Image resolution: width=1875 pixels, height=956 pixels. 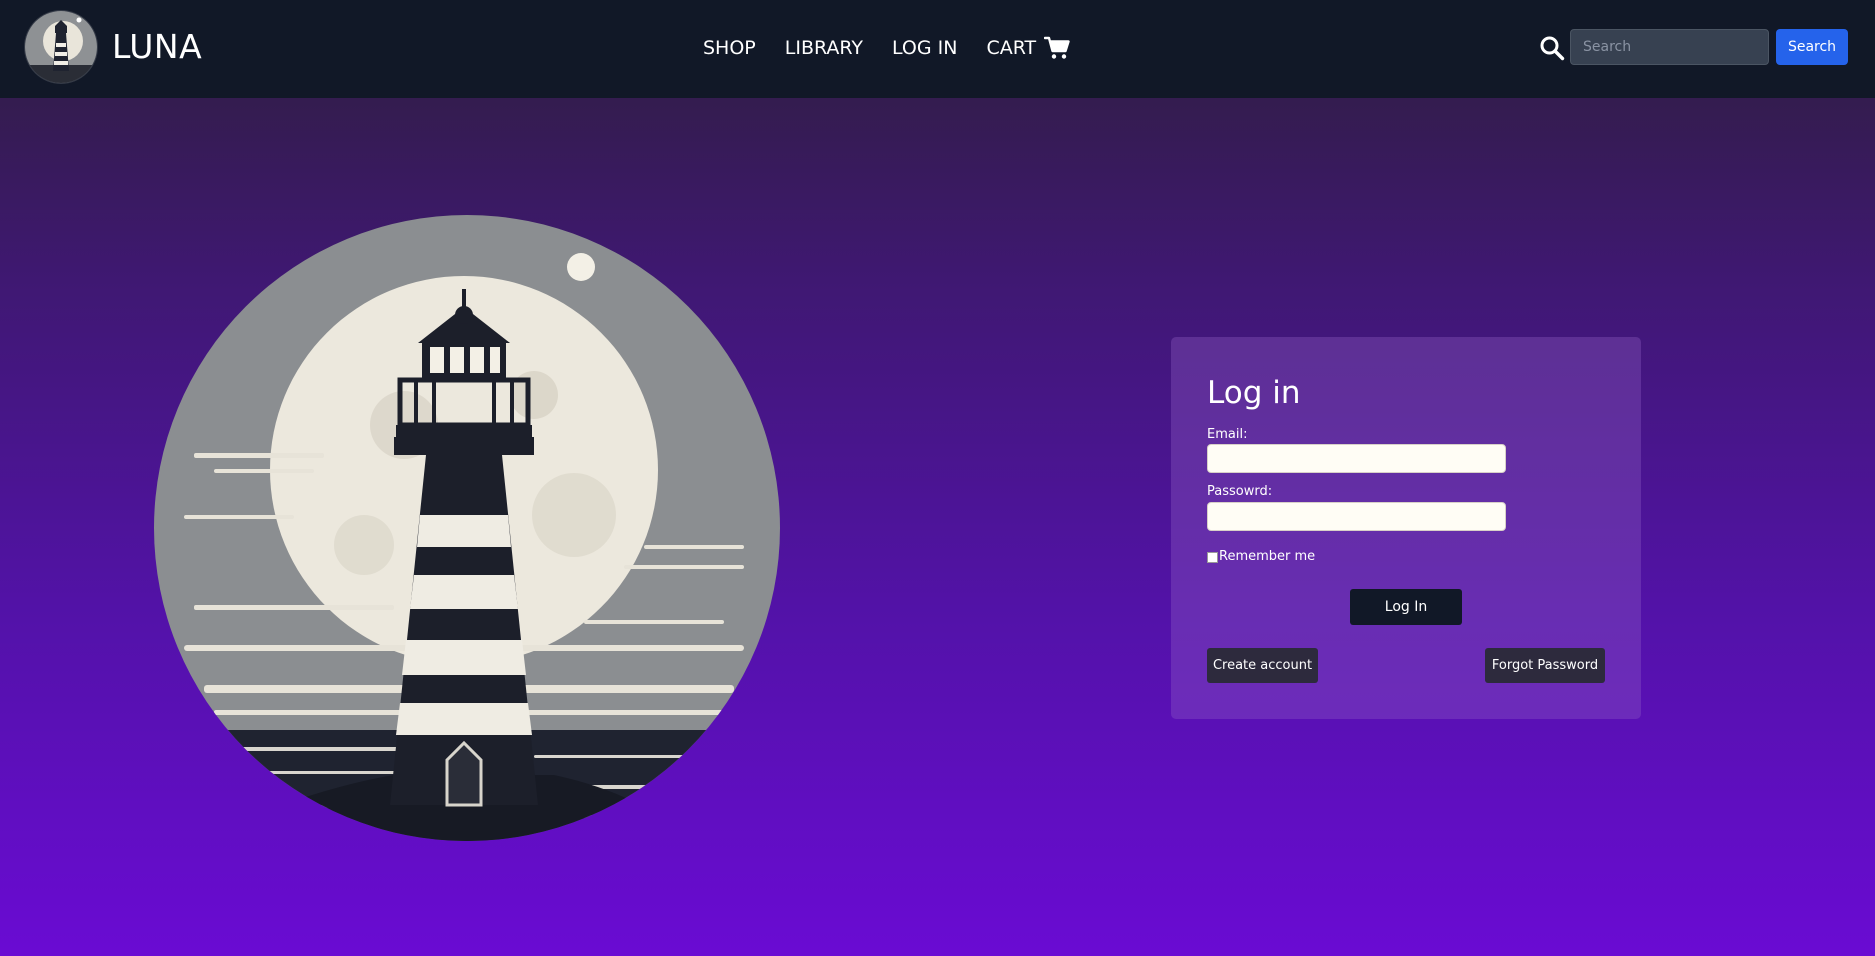 I want to click on search-input, so click(x=1669, y=47).